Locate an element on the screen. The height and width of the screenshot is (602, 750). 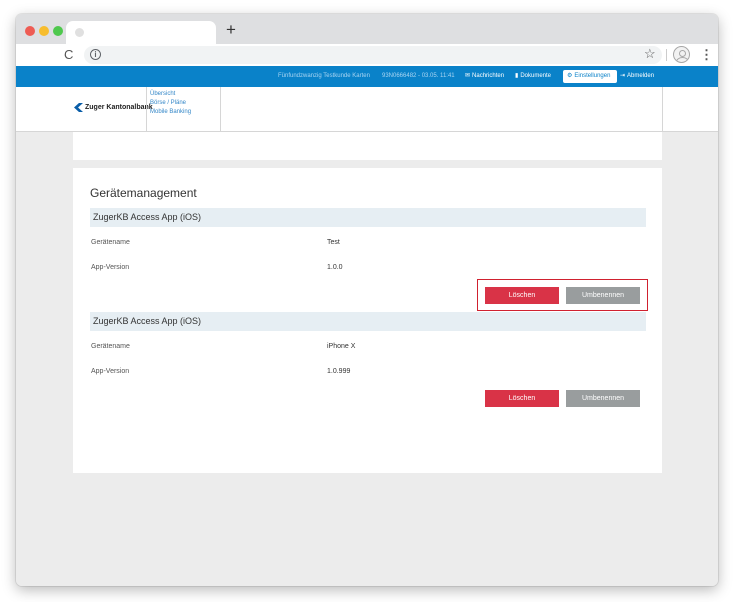
rename-button: Umbenennen is located at coordinates (603, 398).